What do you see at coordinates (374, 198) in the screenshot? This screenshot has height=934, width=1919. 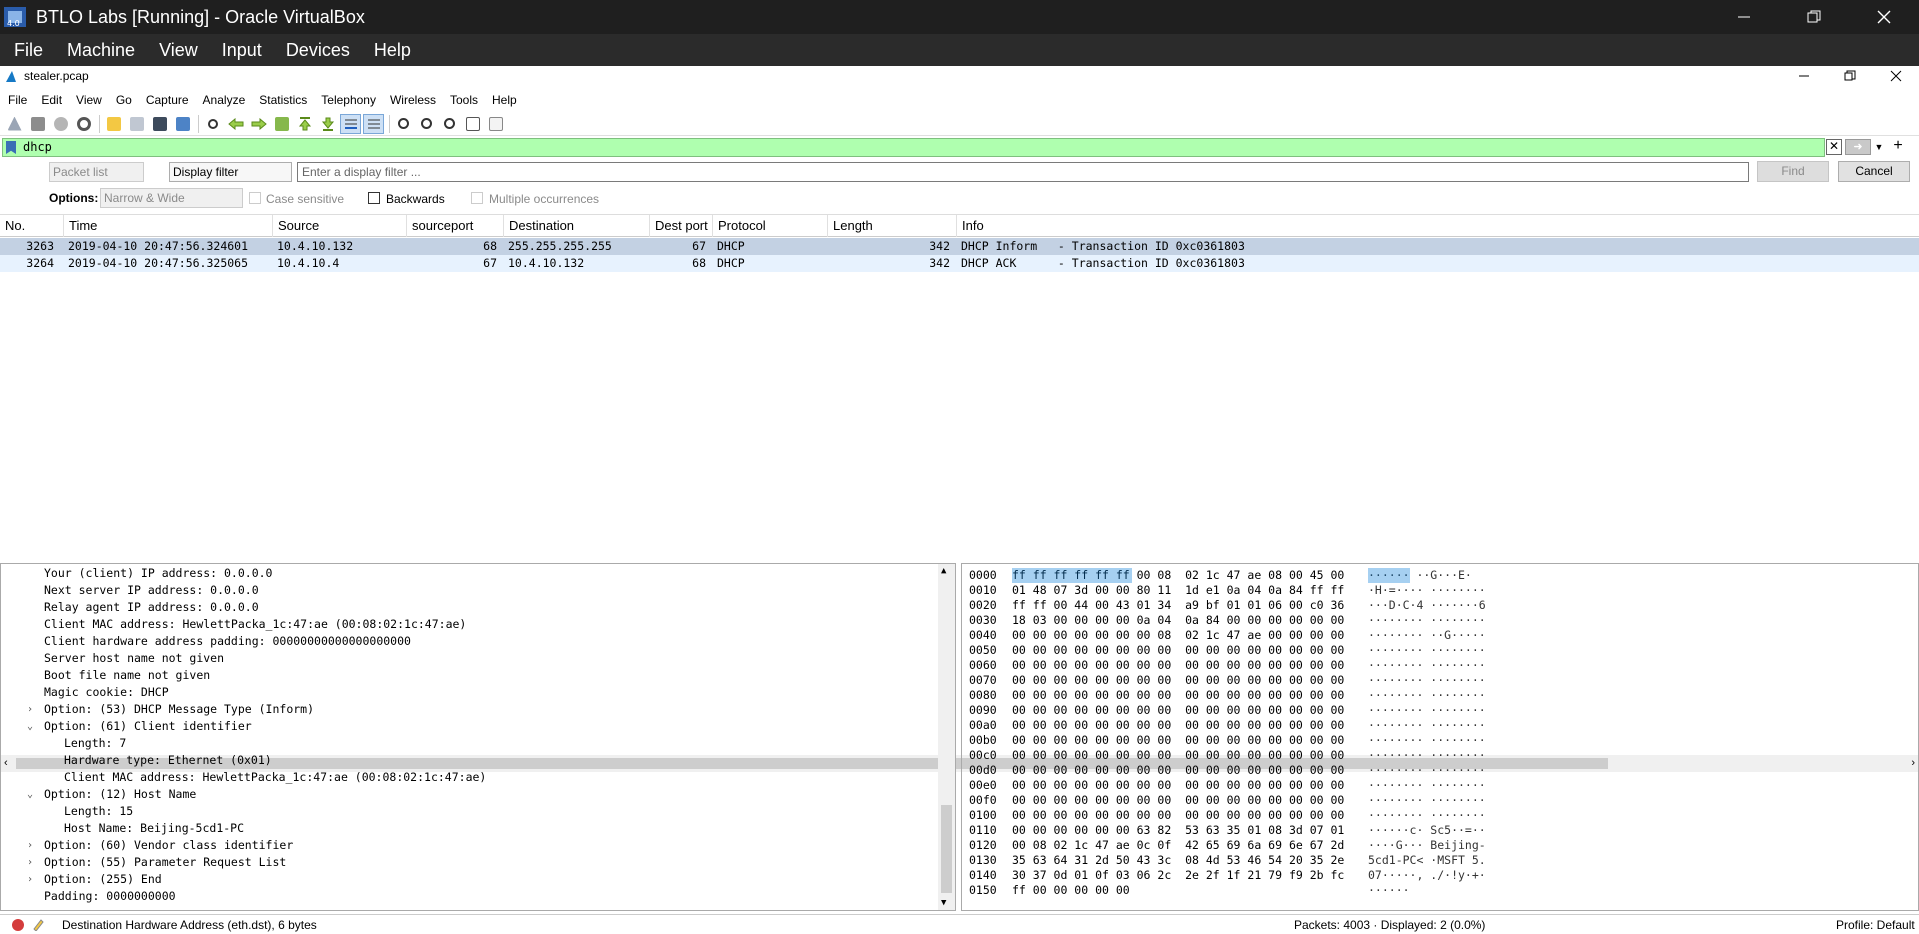 I see `backwards-checkbox` at bounding box center [374, 198].